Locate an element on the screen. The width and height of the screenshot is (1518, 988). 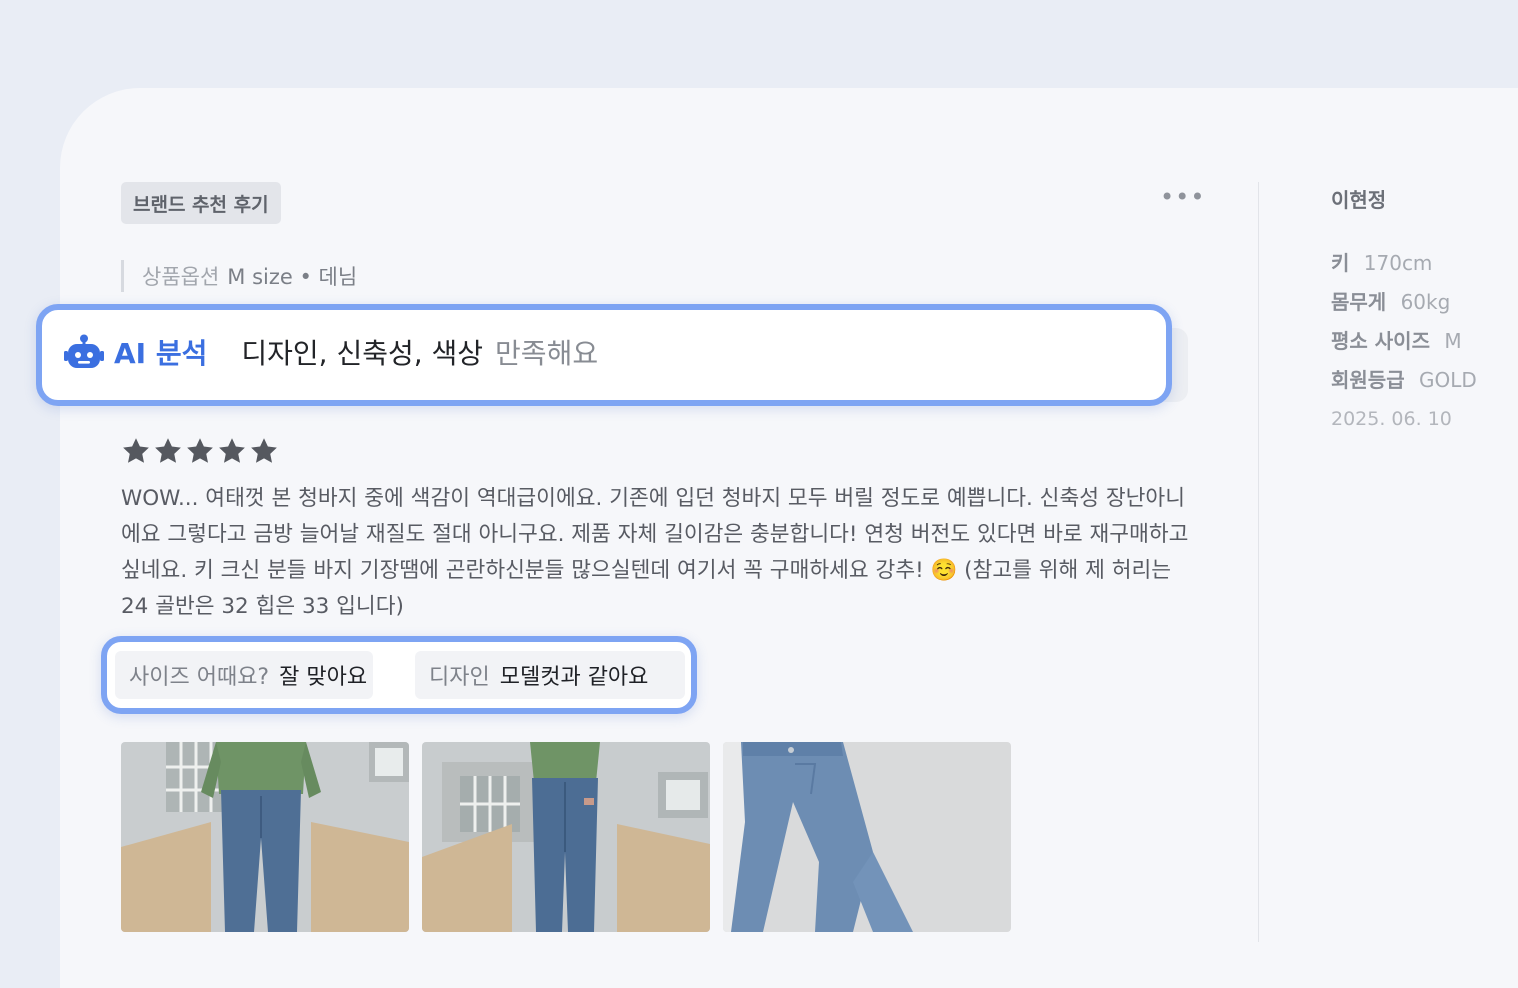
product-option-value: M size • 데님 is located at coordinates (292, 277).